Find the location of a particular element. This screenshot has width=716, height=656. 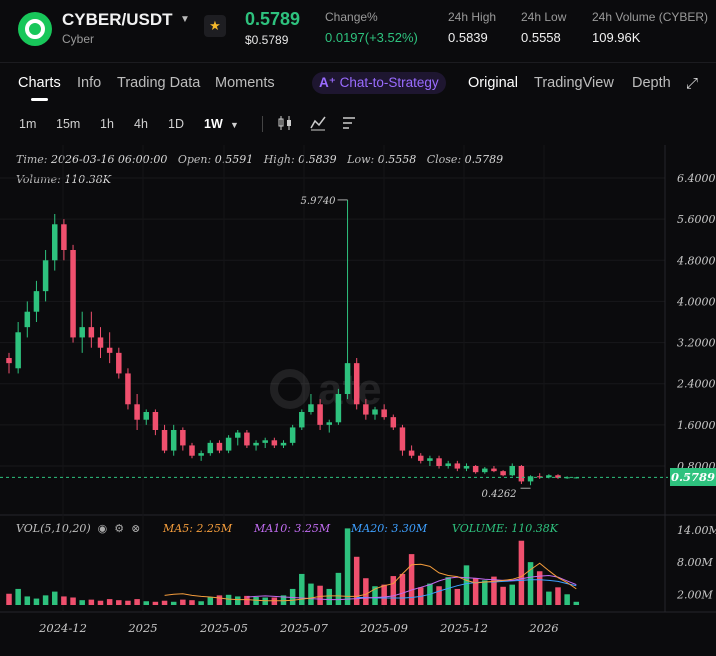

volume-24h-value: 109.96K is located at coordinates (616, 37).